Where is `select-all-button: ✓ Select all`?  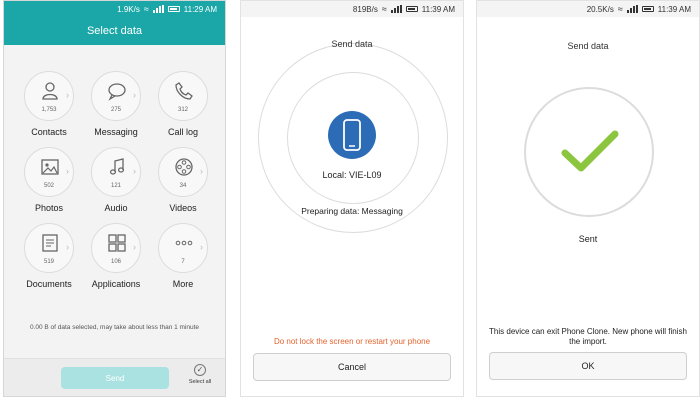 select-all-button: ✓ Select all is located at coordinates (200, 374).